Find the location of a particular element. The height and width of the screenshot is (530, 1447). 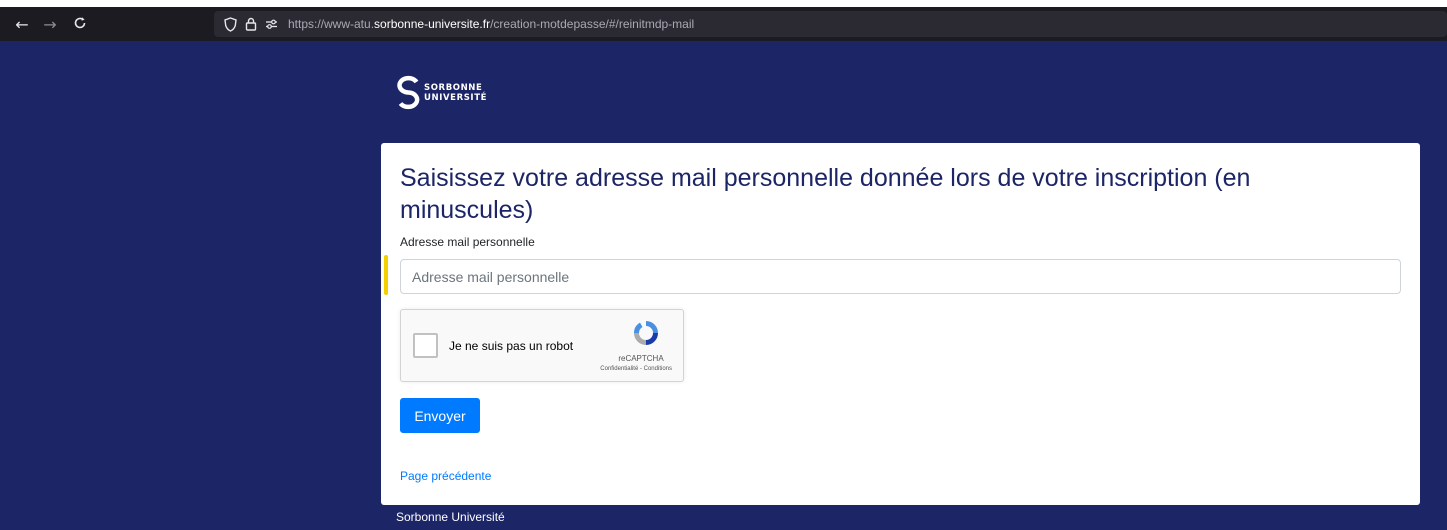

logo-line-2: UNIVERSITÉ is located at coordinates (455, 98).